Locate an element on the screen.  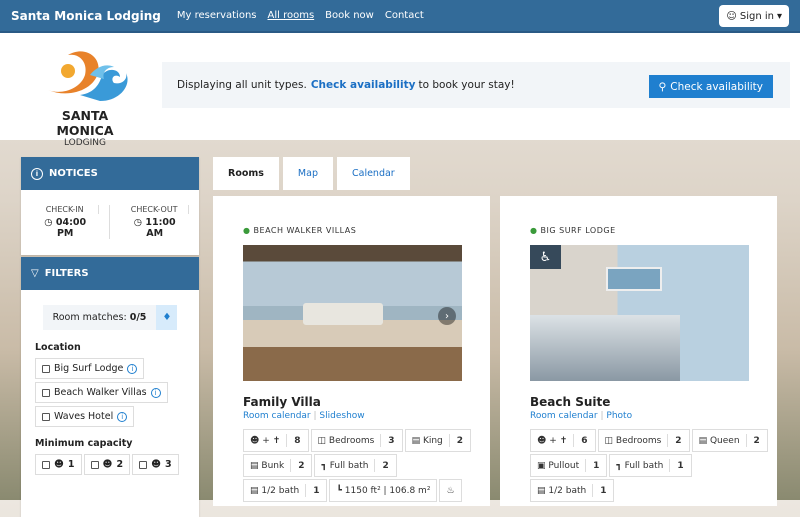
logo-title: SANTA MONICA is located at coordinates (85, 123).